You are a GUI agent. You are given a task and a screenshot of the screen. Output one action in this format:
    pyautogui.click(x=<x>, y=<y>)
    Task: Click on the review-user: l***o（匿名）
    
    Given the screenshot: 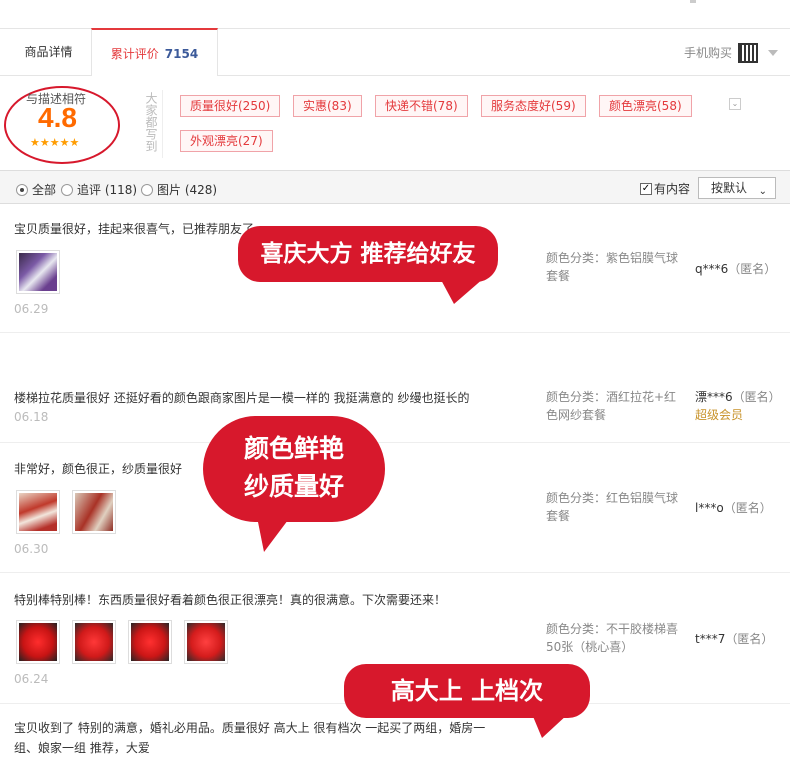 What is the action you would take?
    pyautogui.click(x=733, y=508)
    